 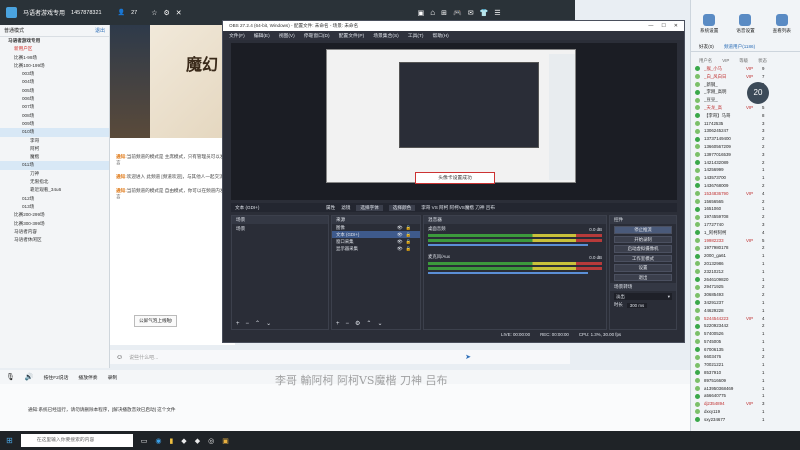 What do you see at coordinates (268, 323) in the screenshot?
I see `move-down-icon: ⌄` at bounding box center [268, 323].